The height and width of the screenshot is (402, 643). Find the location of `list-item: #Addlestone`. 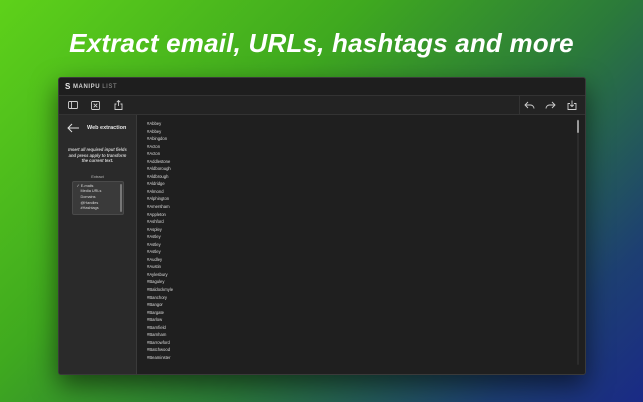

list-item: #Addlestone is located at coordinates (159, 161).